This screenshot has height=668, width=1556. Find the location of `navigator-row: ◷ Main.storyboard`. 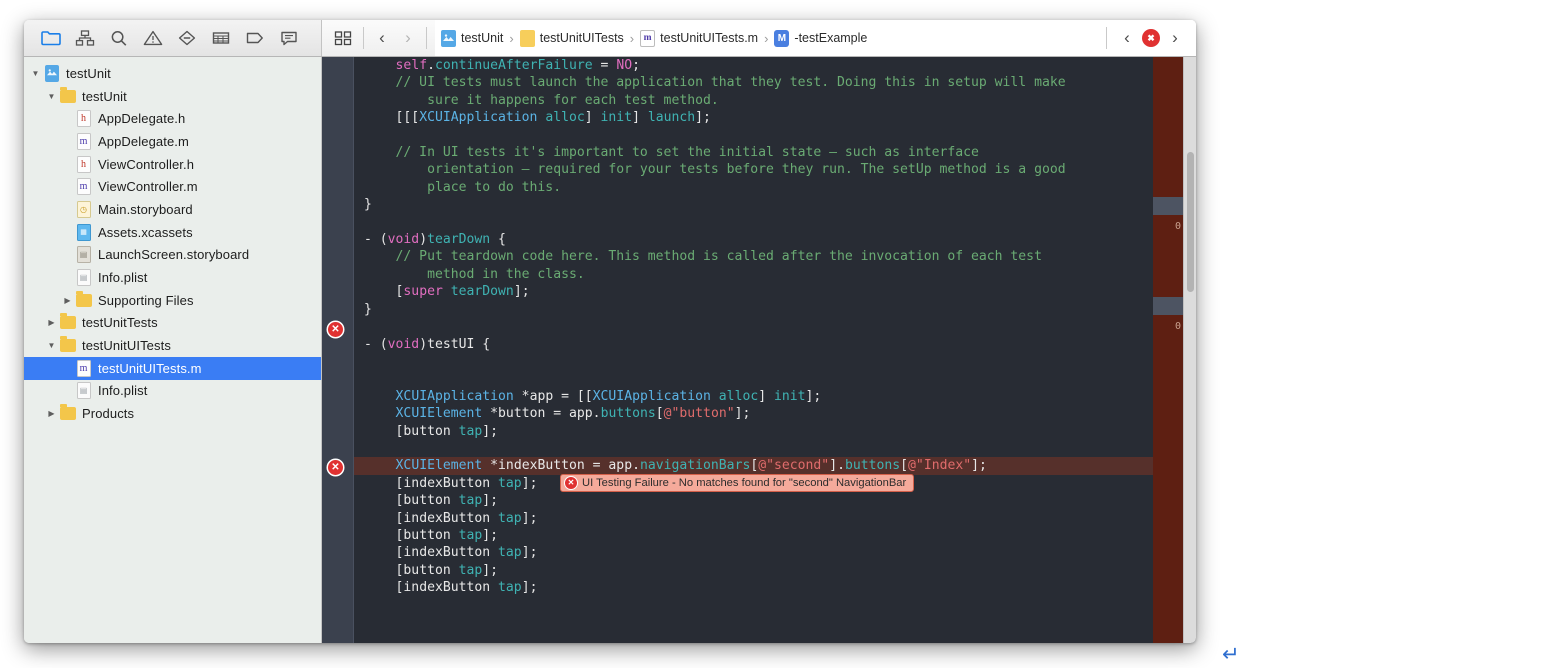

navigator-row: ◷ Main.storyboard is located at coordinates (172, 209).